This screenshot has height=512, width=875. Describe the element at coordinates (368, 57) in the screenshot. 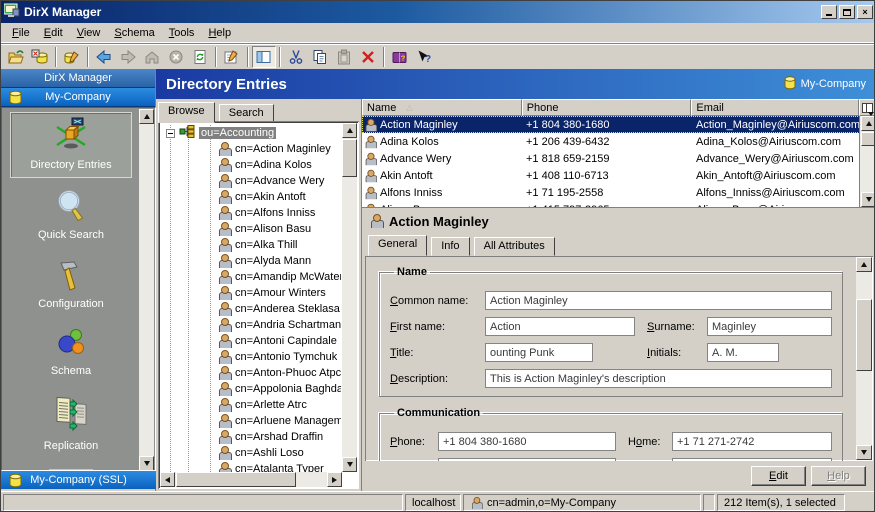

I see `delete-icon` at that location.